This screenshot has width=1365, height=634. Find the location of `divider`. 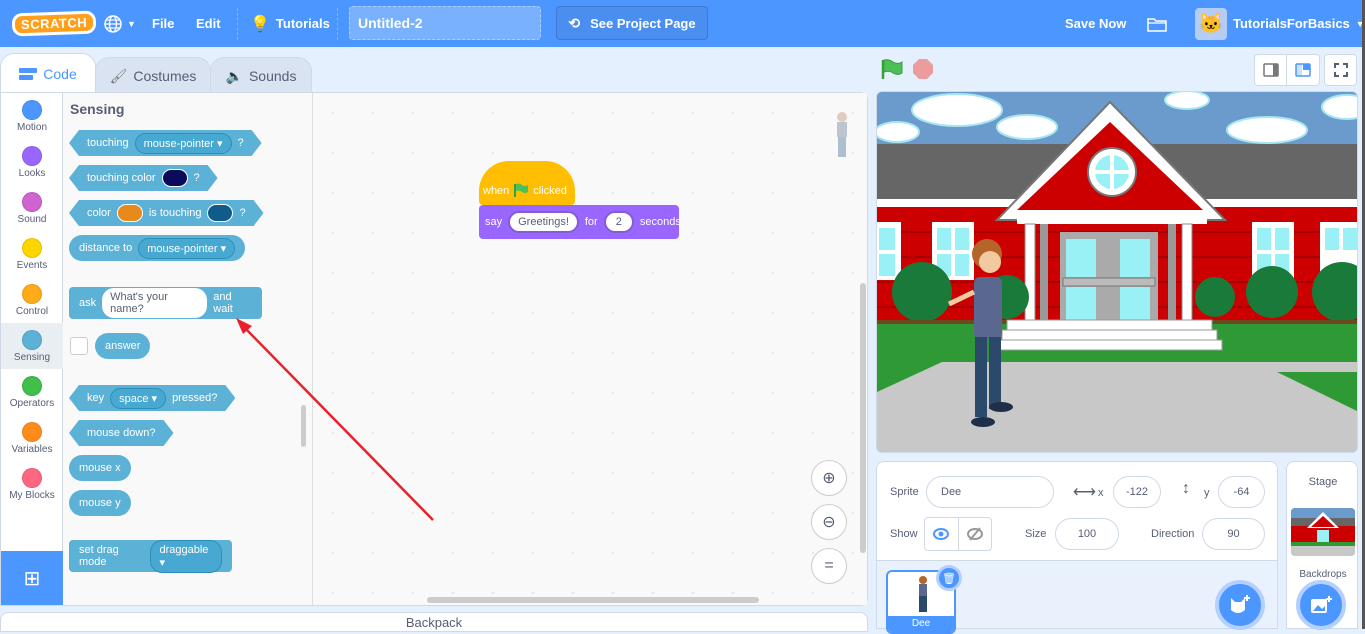

divider is located at coordinates (337, 24).